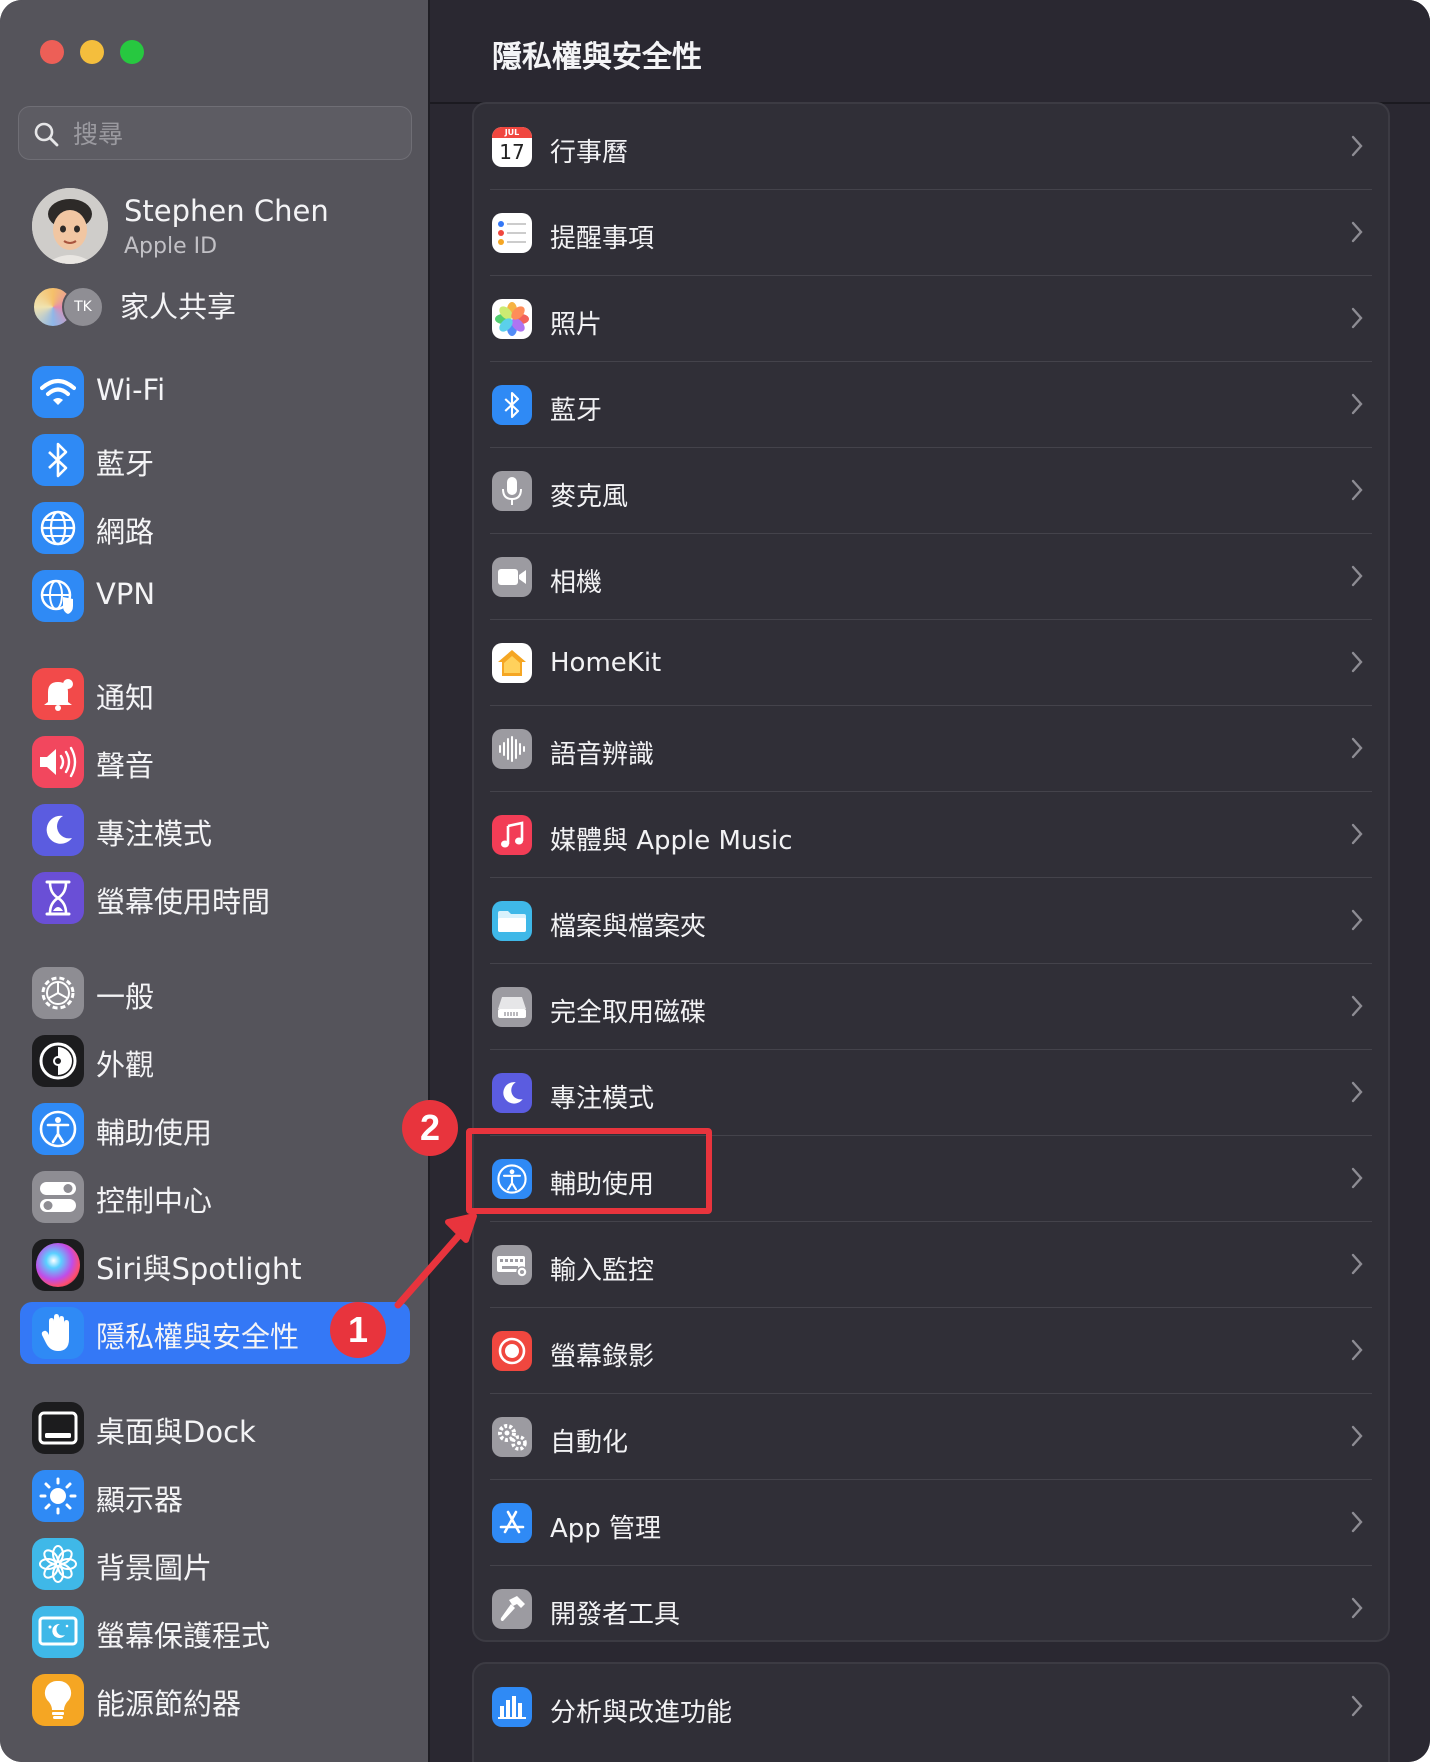  I want to click on annotation-step-1-badge: 1, so click(358, 1330).